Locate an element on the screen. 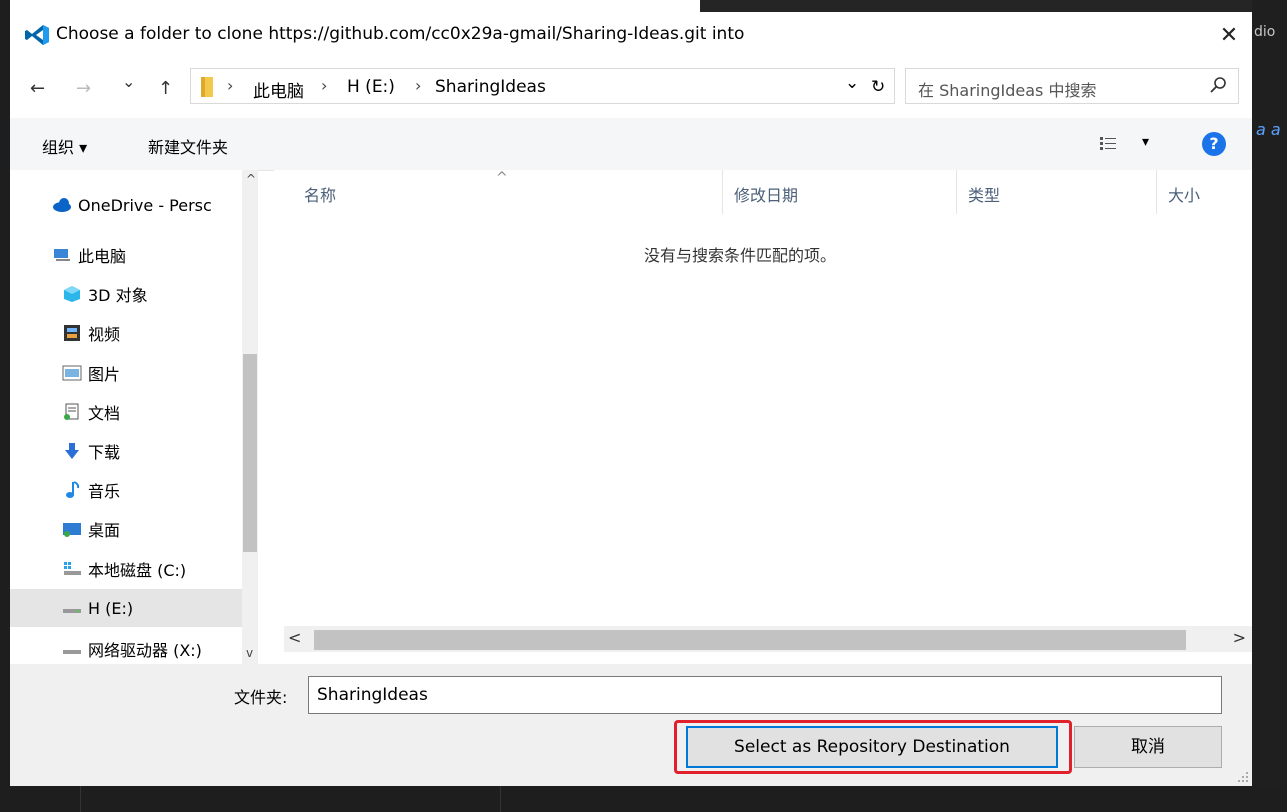  breadcrumb-this-pc: 此电脑 is located at coordinates (278, 89).